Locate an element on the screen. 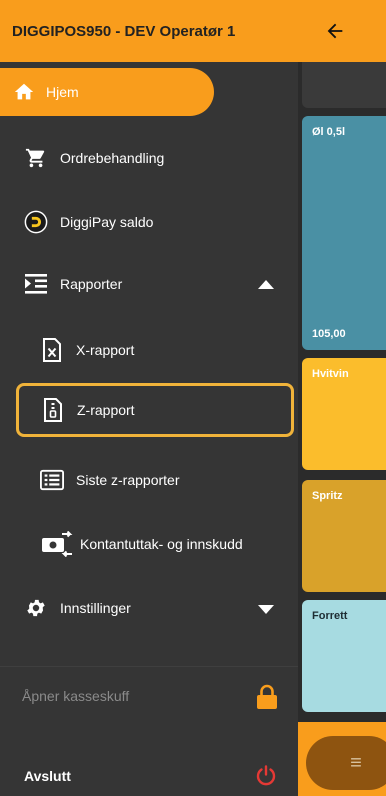  chevron-up-icon is located at coordinates (266, 284).